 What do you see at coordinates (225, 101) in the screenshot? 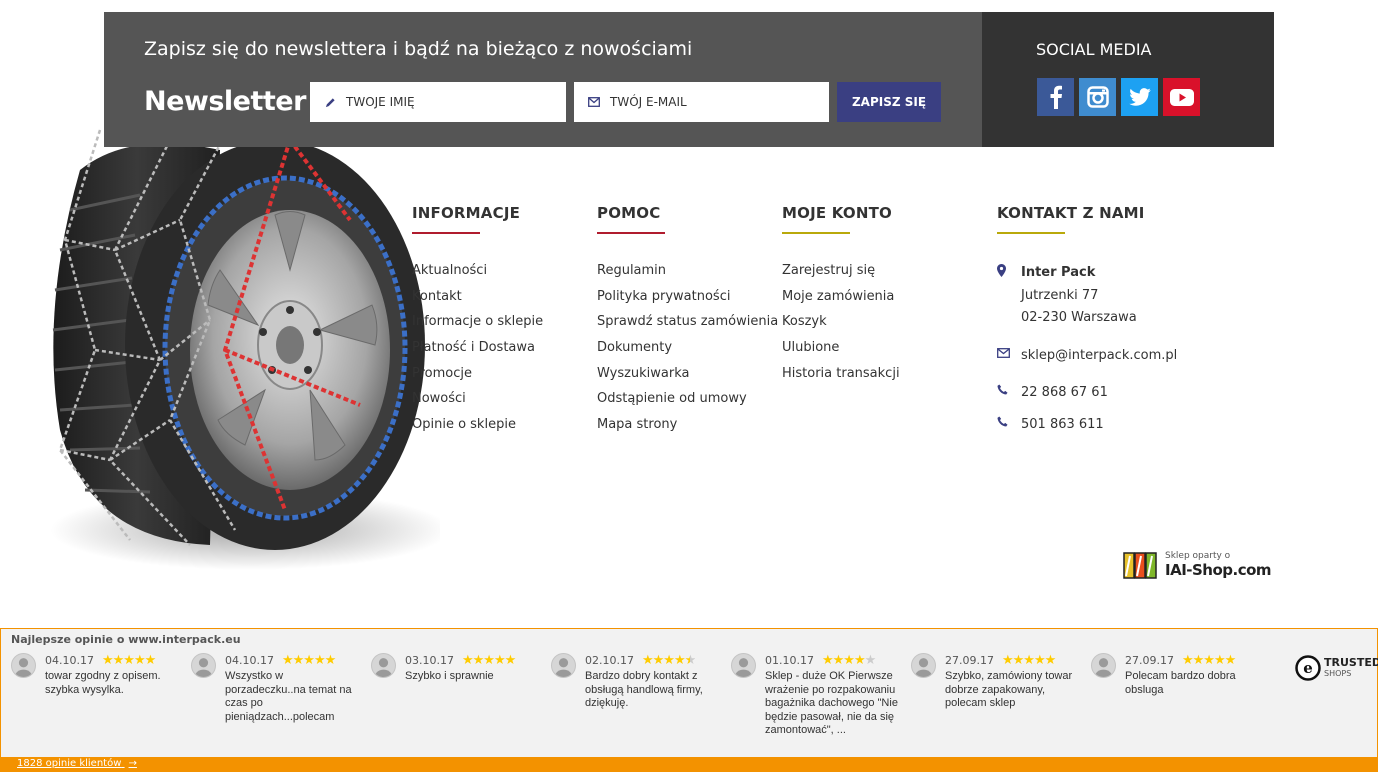
I see `newsletter-title: Newsletter` at bounding box center [225, 101].